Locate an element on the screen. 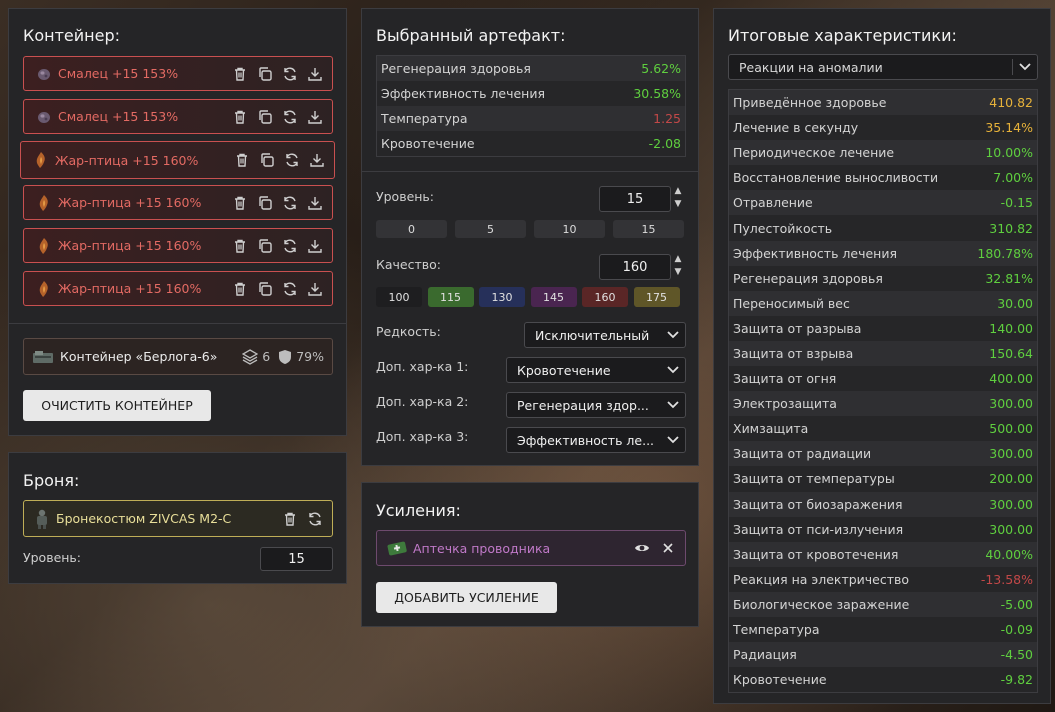 The image size is (1055, 712). level-label: Уровень: is located at coordinates (405, 196).